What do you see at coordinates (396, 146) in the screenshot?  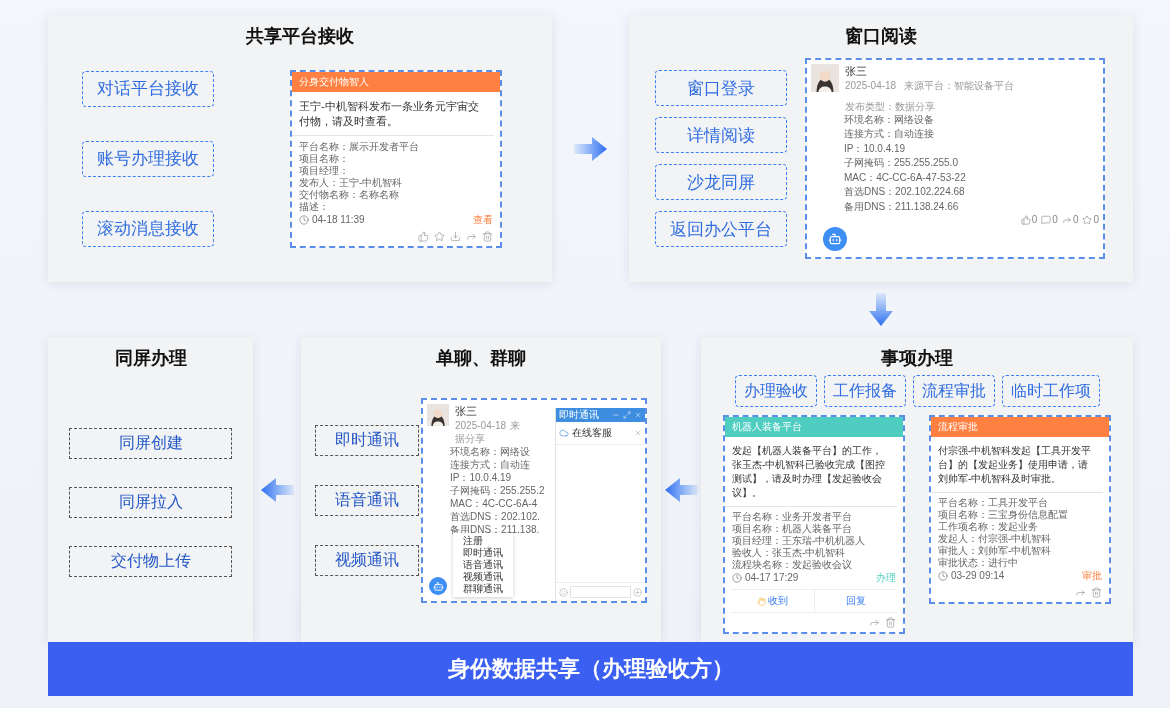 I see `info-field: 平台名称：展示开发者平台` at bounding box center [396, 146].